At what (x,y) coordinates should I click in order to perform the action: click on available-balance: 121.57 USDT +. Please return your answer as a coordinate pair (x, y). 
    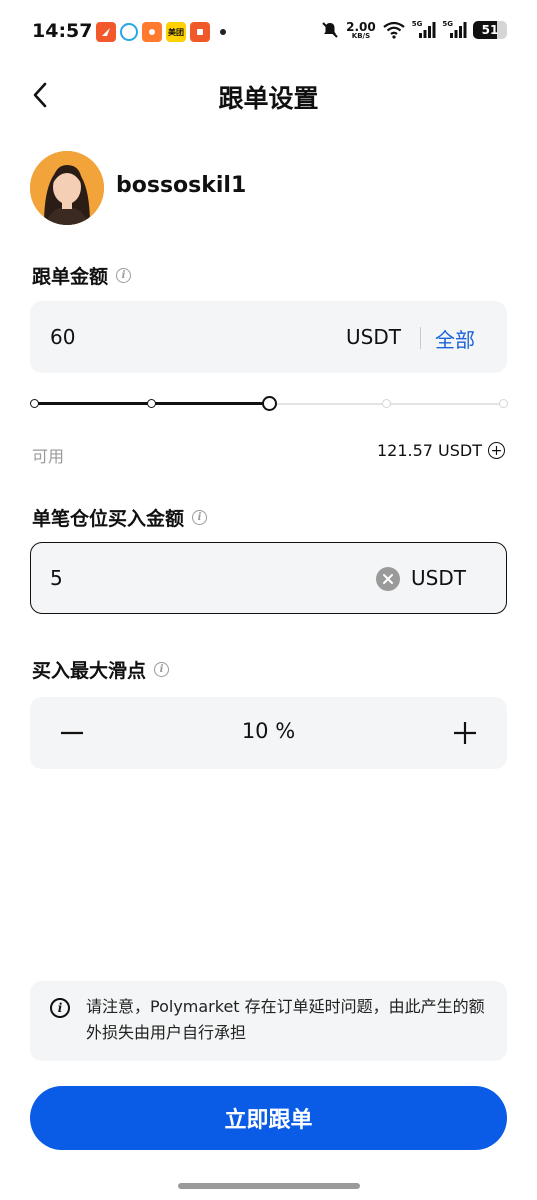
    Looking at the image, I should click on (441, 450).